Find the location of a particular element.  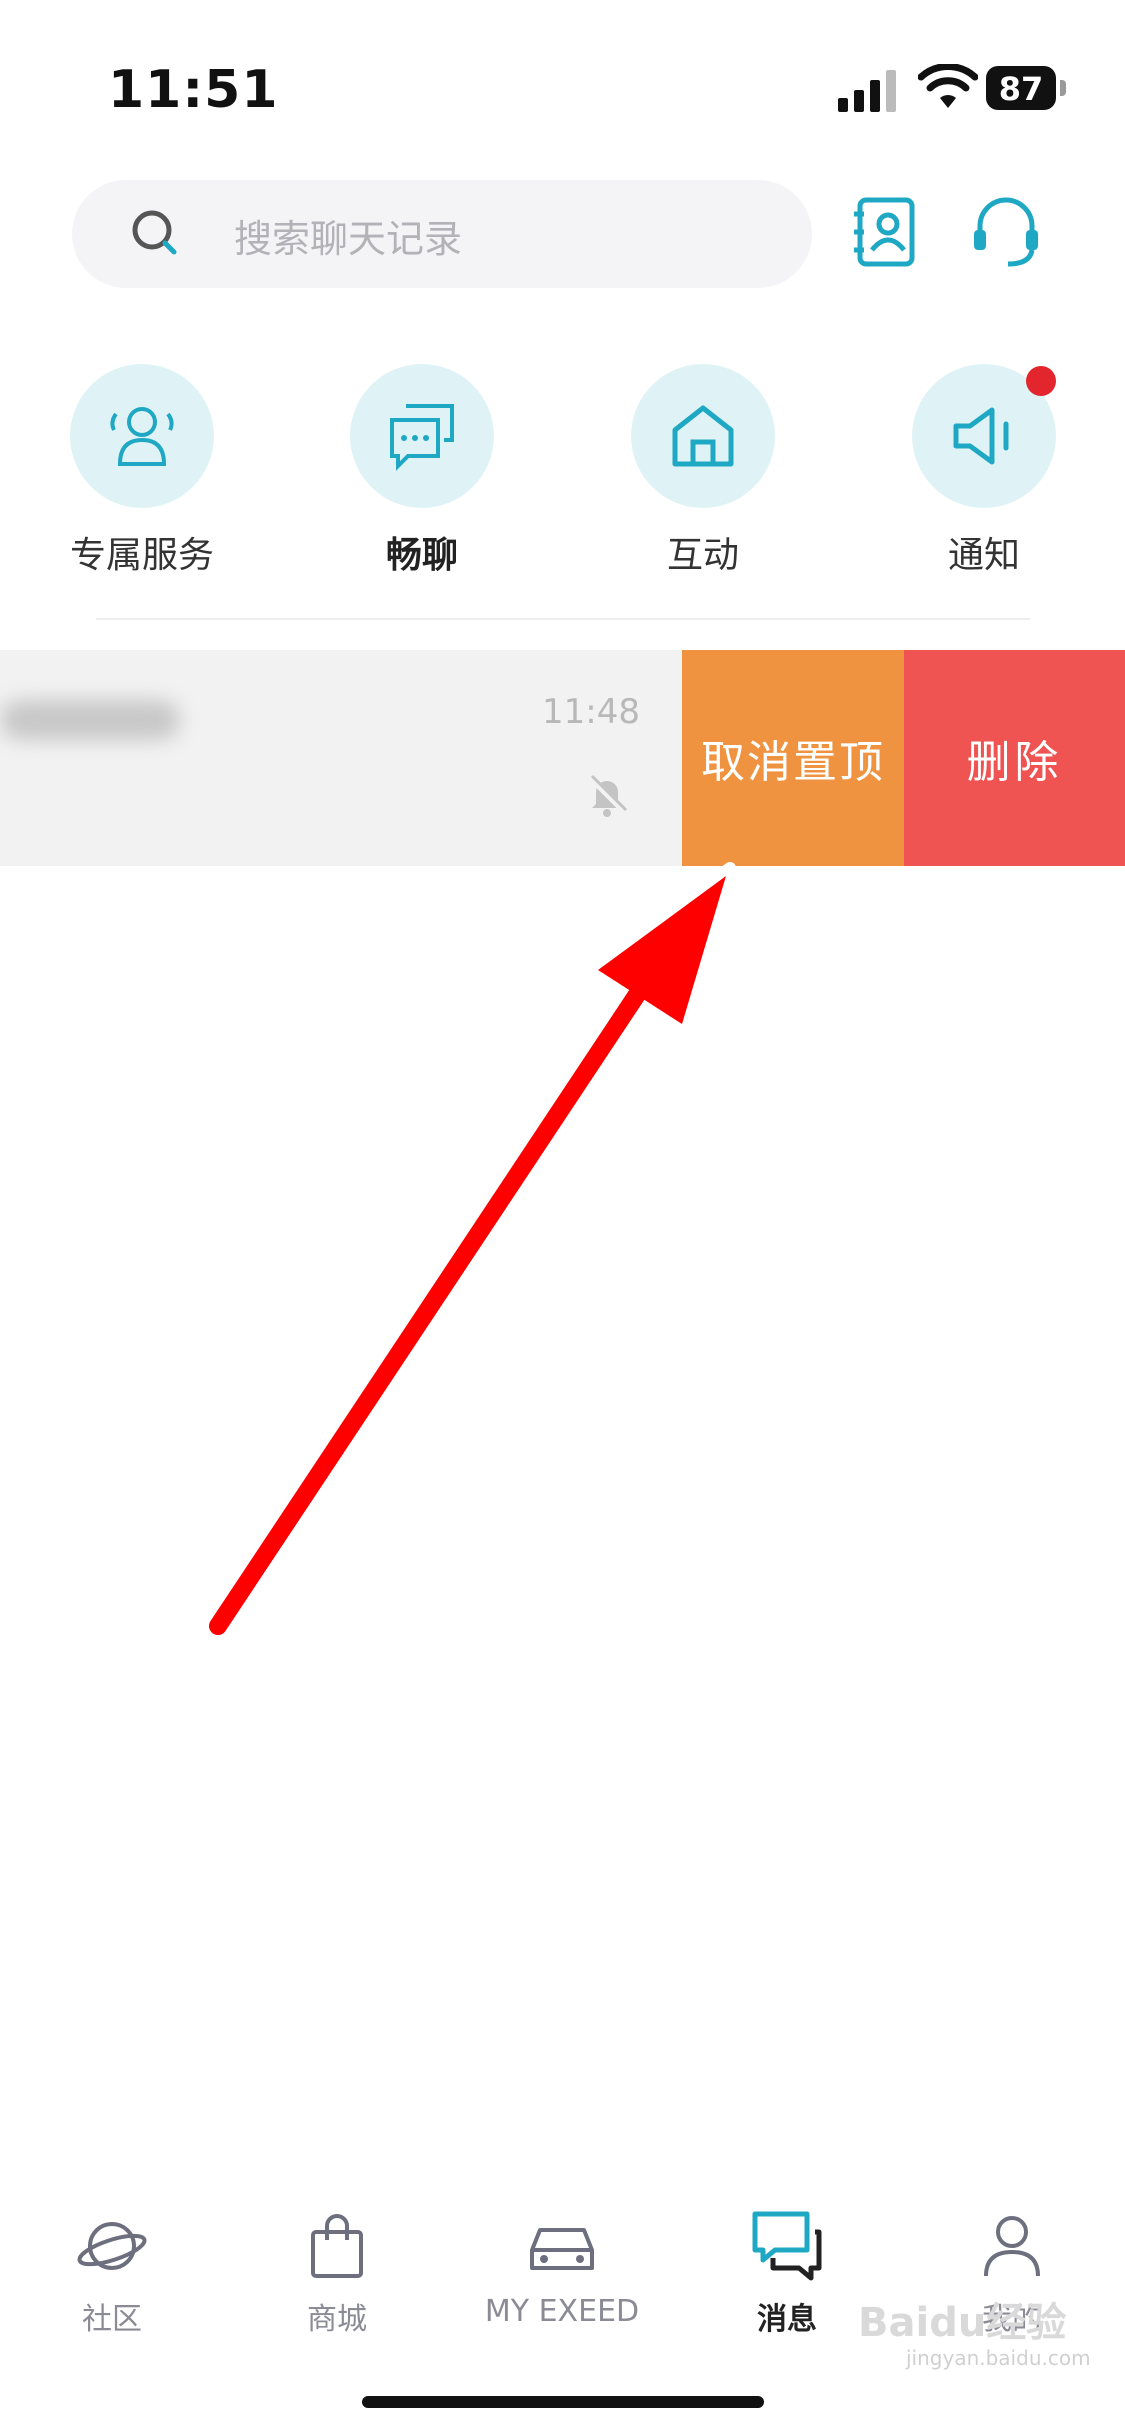

search-bar: 搜索聊天记录 is located at coordinates (442, 234).